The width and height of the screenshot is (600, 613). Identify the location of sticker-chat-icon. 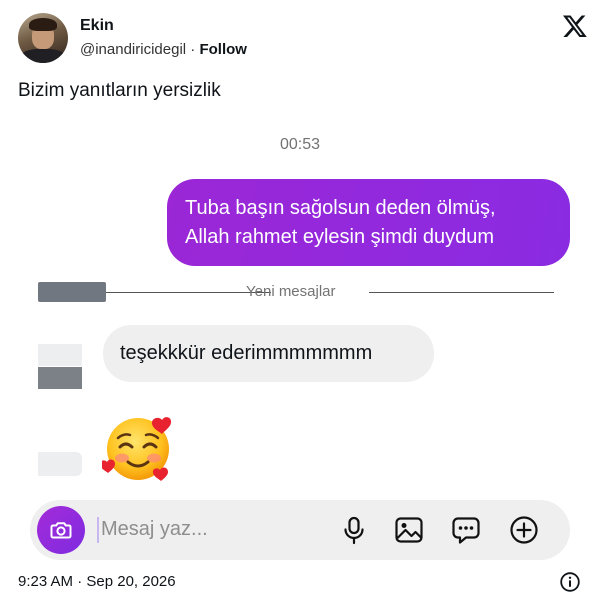
(466, 530).